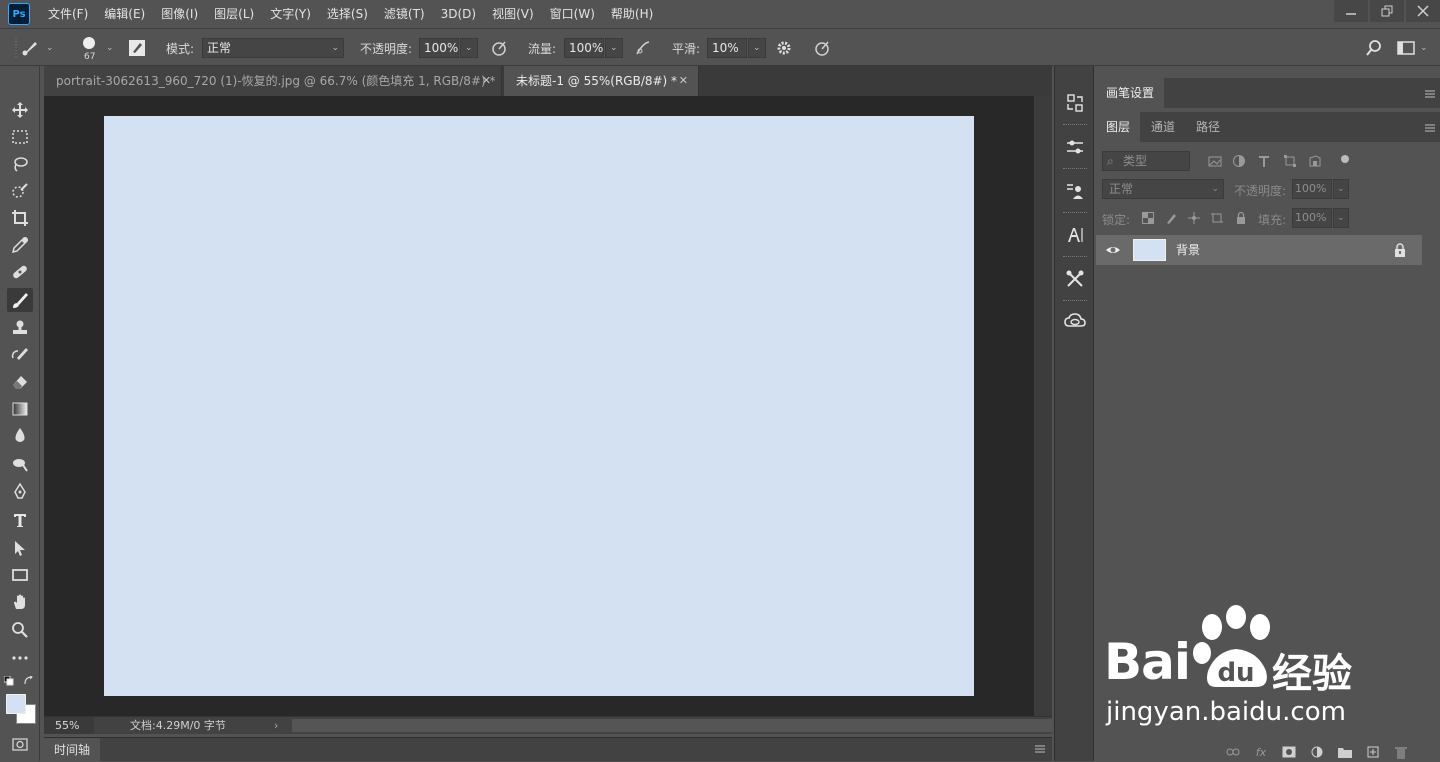  Describe the element at coordinates (1208, 127) in the screenshot. I see `tab-paths: 路径` at that location.